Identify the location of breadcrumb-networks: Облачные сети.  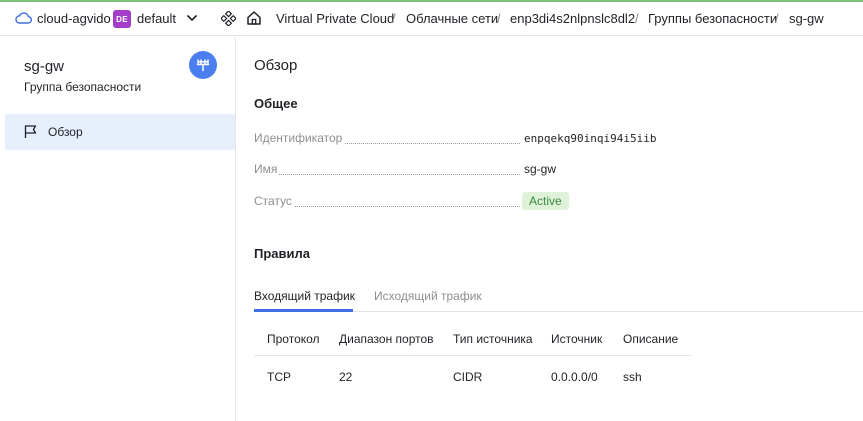
(452, 18).